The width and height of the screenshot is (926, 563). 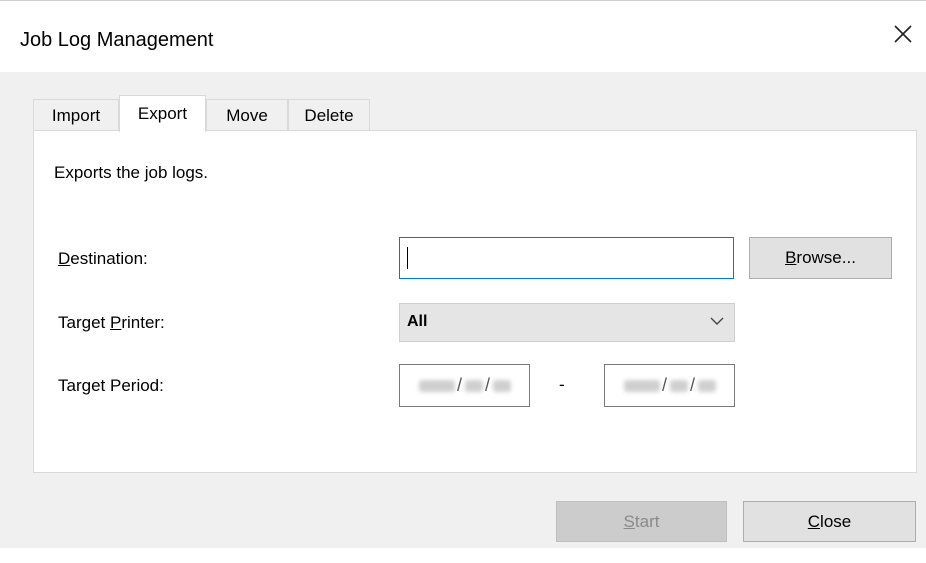 I want to click on tab-export: Export, so click(x=162, y=113).